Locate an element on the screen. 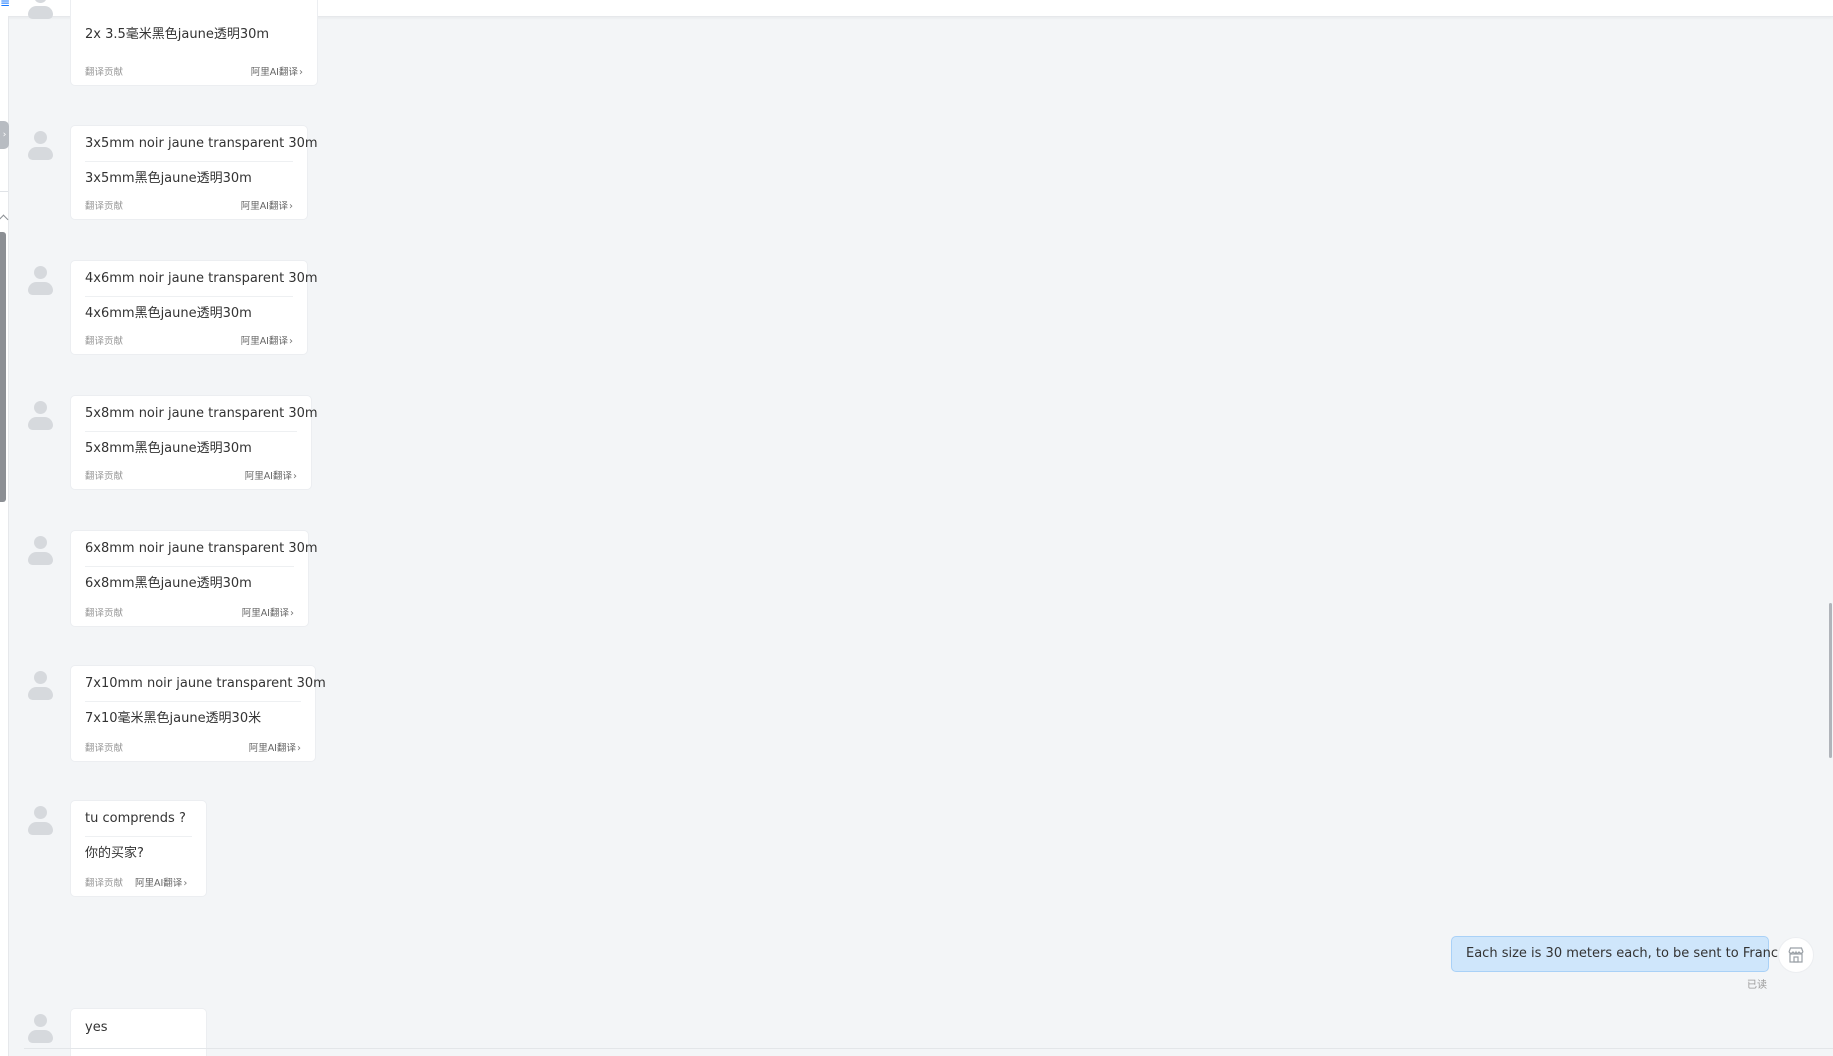 This screenshot has height=1056, width=1833. message-original: 7x10mm noir jaune transparent 30m is located at coordinates (205, 684).